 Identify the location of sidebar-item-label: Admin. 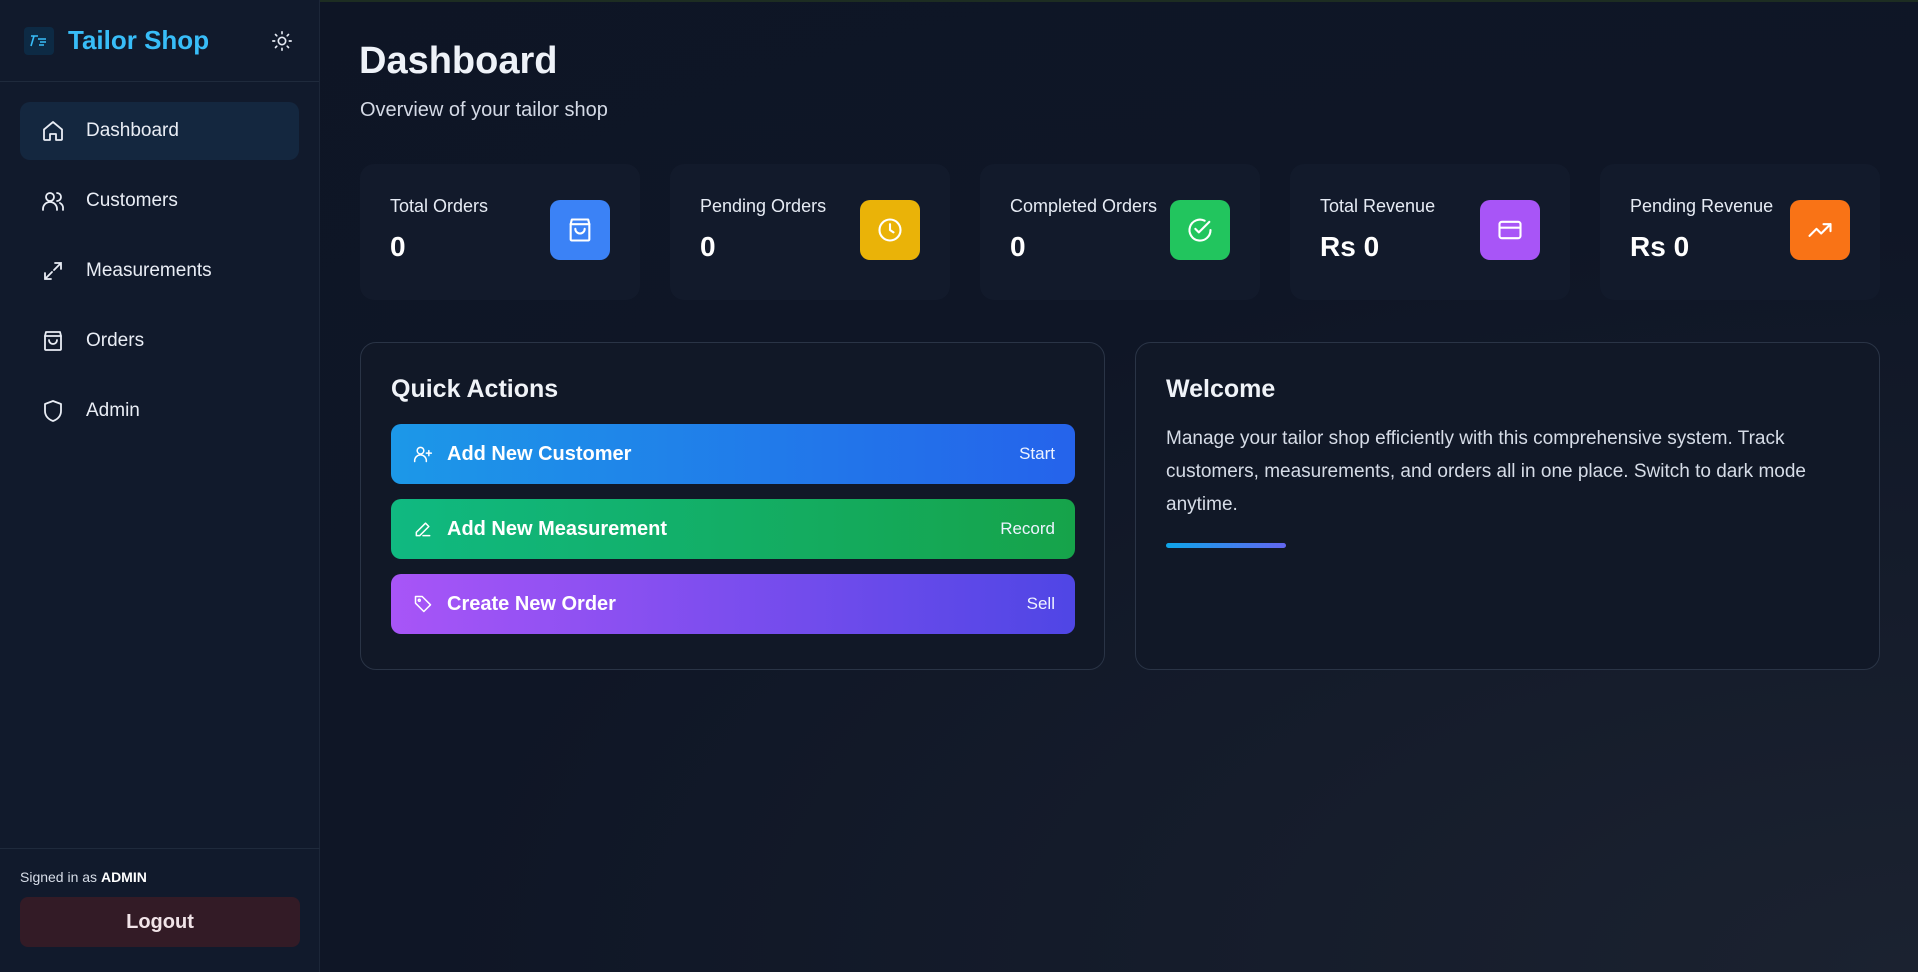
(113, 410).